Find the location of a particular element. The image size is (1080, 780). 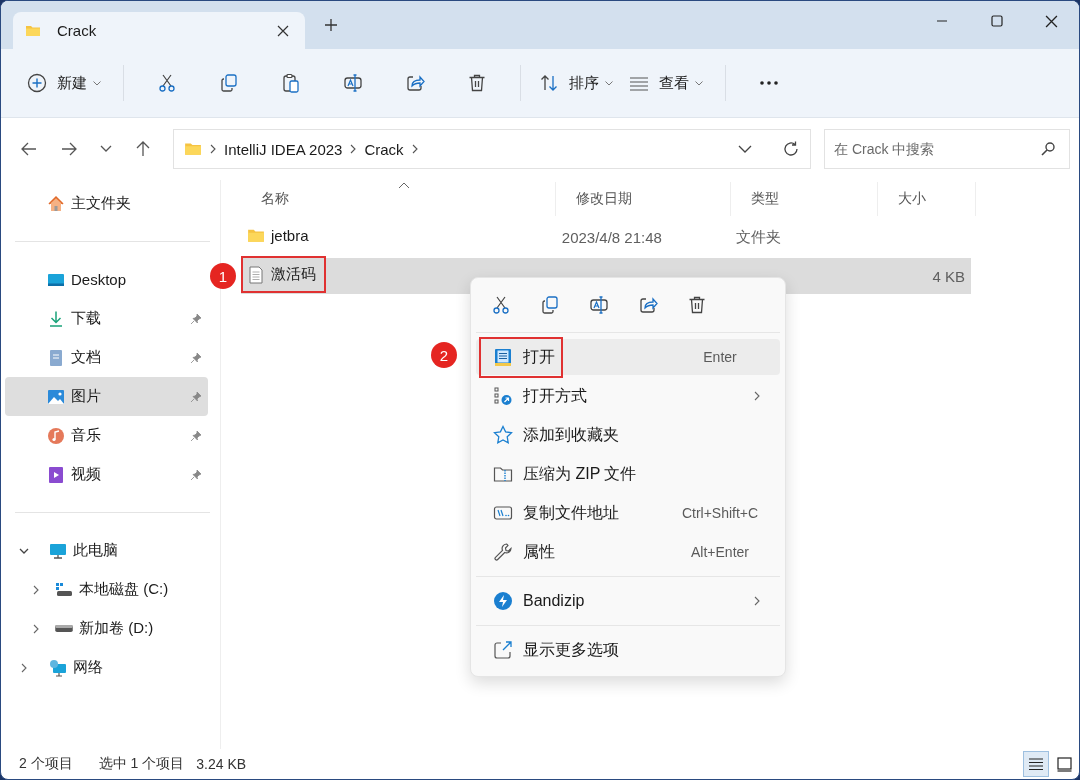

download-icon is located at coordinates (56, 318).